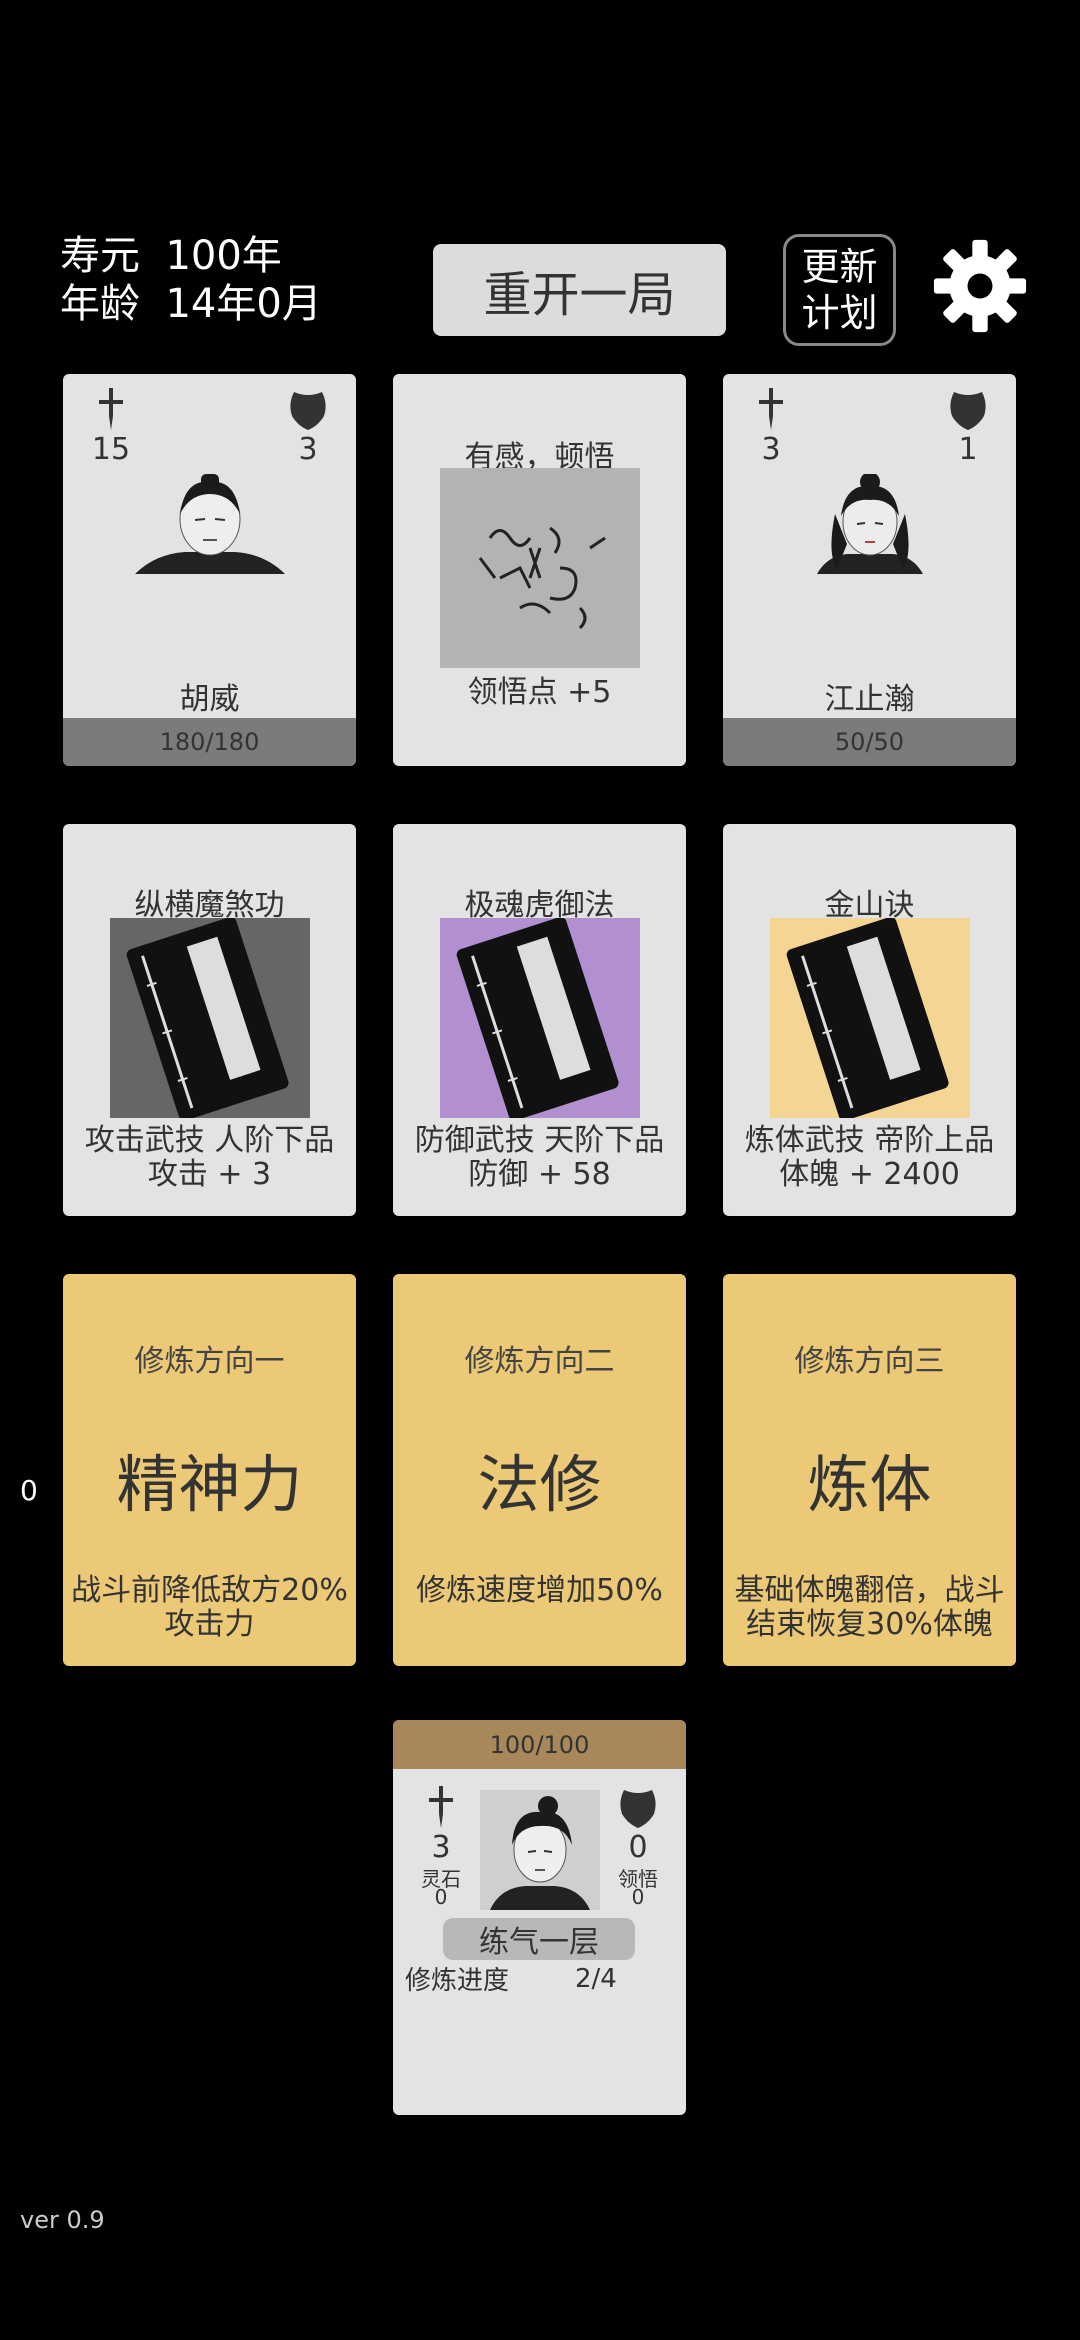 This screenshot has width=1080, height=2340. What do you see at coordinates (308, 449) in the screenshot?
I see `defense-value: 3` at bounding box center [308, 449].